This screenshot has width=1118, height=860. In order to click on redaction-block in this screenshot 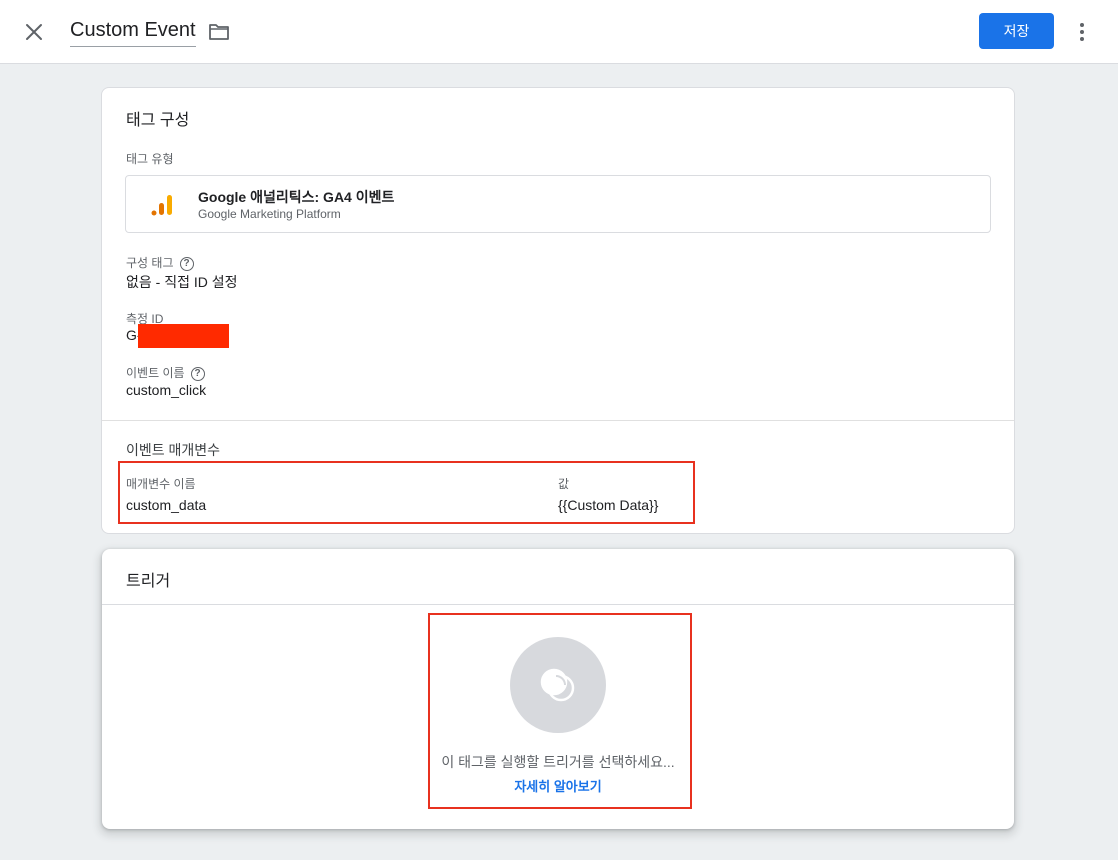, I will do `click(183, 336)`.